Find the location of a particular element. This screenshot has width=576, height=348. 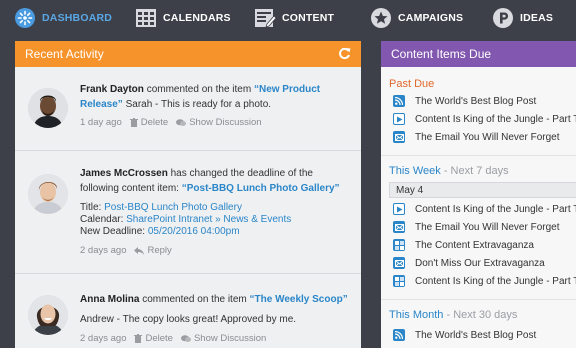

comment-text: Sarah - This is ready for a photo. is located at coordinates (198, 104).